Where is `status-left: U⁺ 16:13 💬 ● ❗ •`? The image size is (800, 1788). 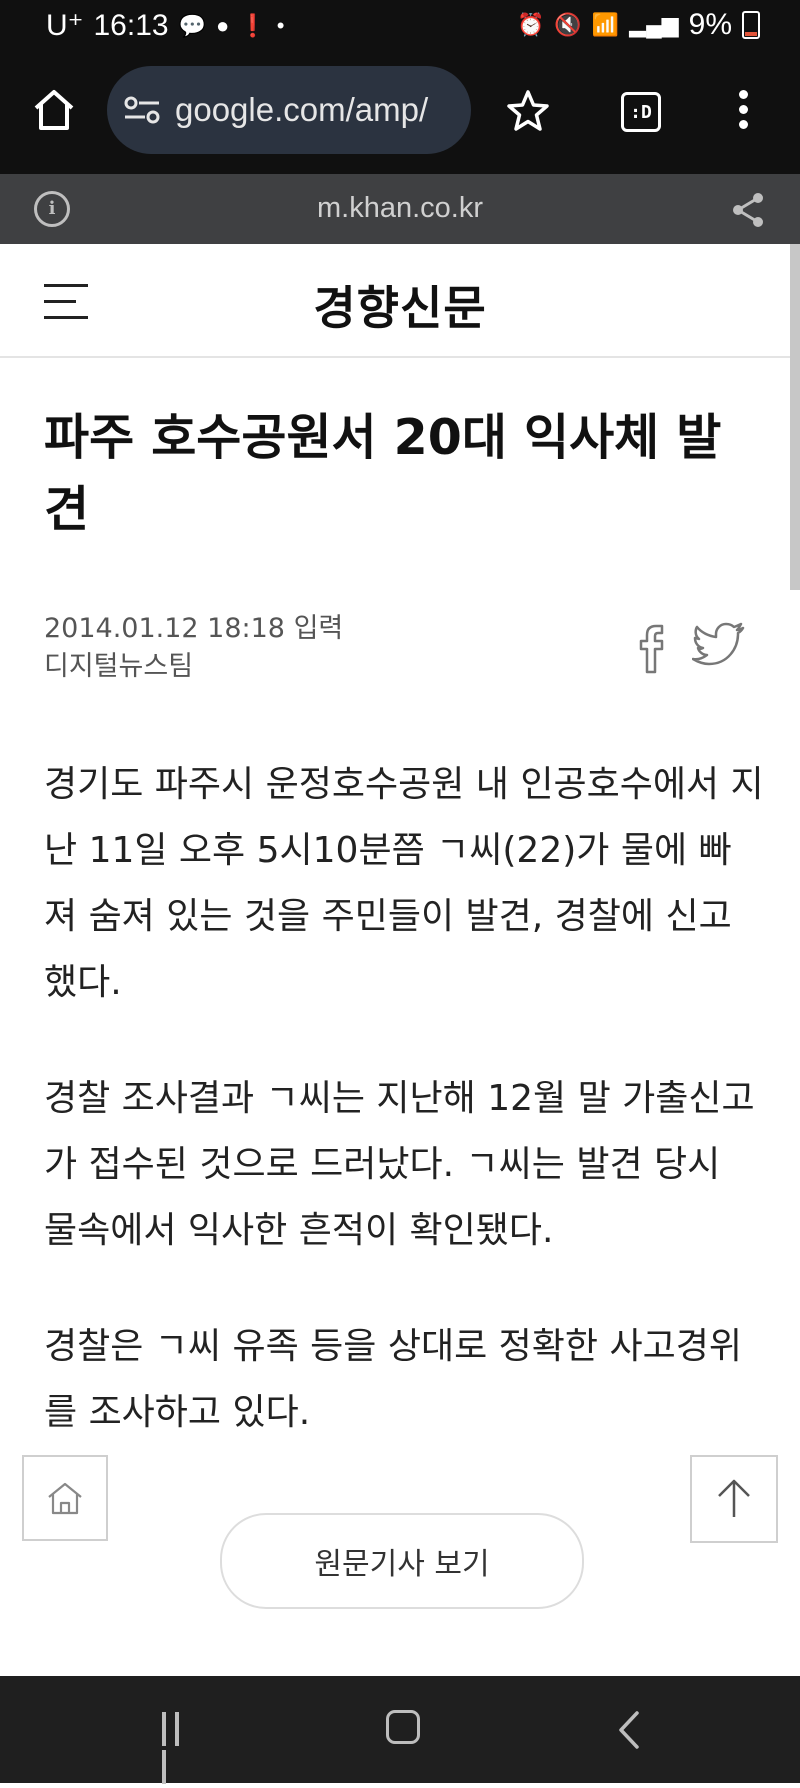 status-left: U⁺ 16:13 💬 ● ❗ • is located at coordinates (165, 25).